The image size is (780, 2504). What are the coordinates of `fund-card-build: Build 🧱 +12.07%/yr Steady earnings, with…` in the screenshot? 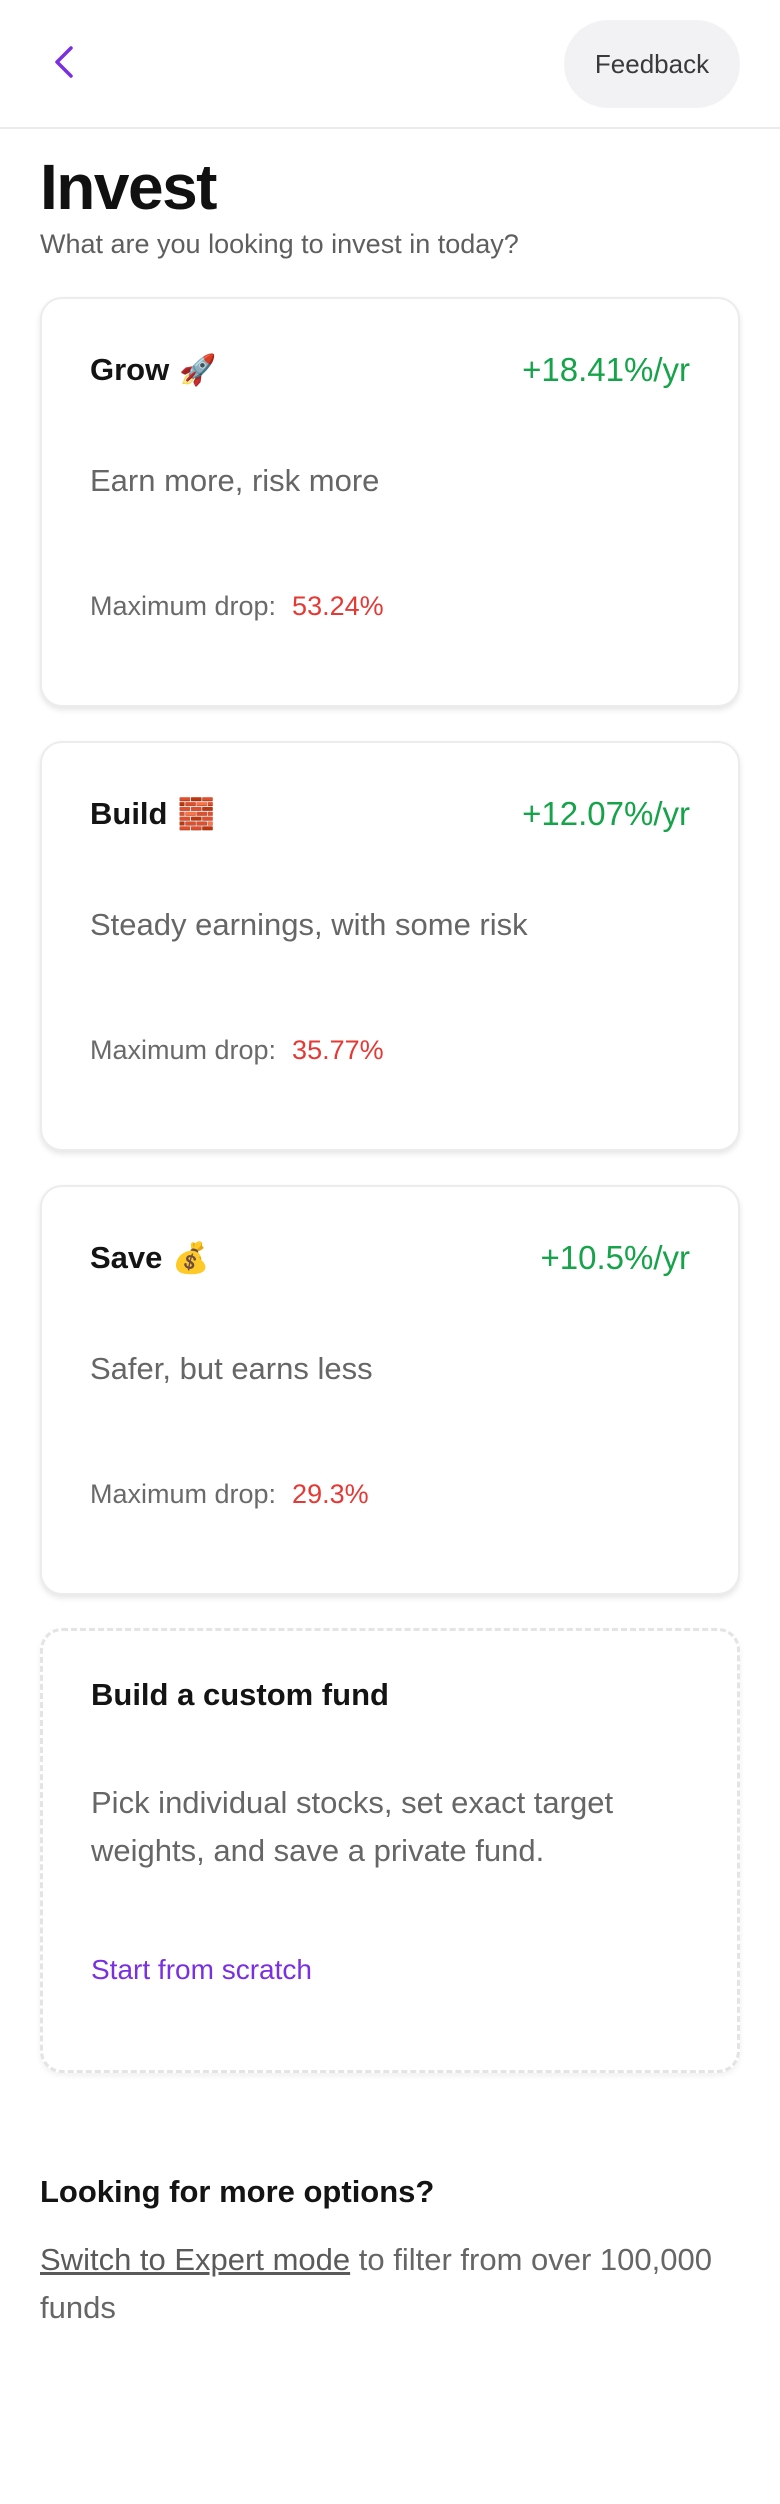 It's located at (390, 946).